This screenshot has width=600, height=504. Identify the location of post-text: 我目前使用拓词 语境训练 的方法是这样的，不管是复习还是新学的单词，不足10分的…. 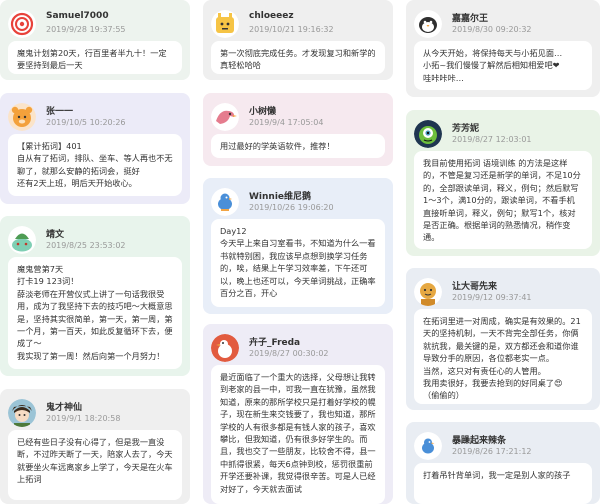
(503, 200).